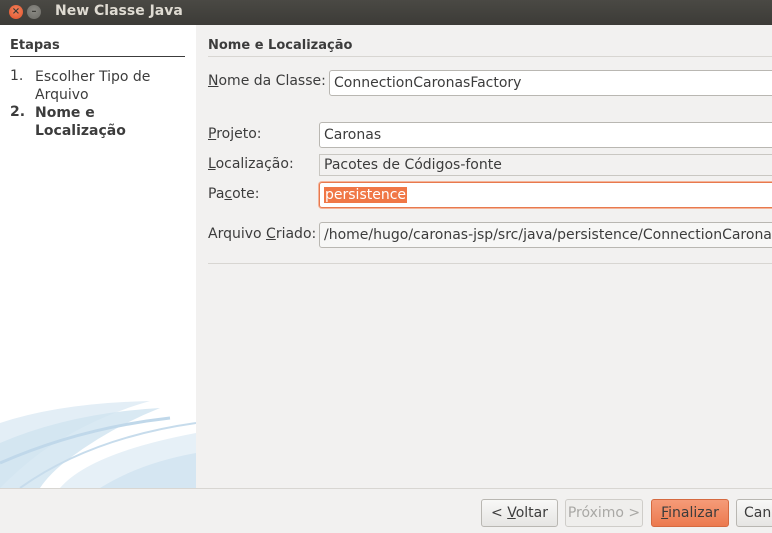 Image resolution: width=772 pixels, height=533 pixels. Describe the element at coordinates (267, 81) in the screenshot. I see `class-name-label: Nome da Classe:` at that location.